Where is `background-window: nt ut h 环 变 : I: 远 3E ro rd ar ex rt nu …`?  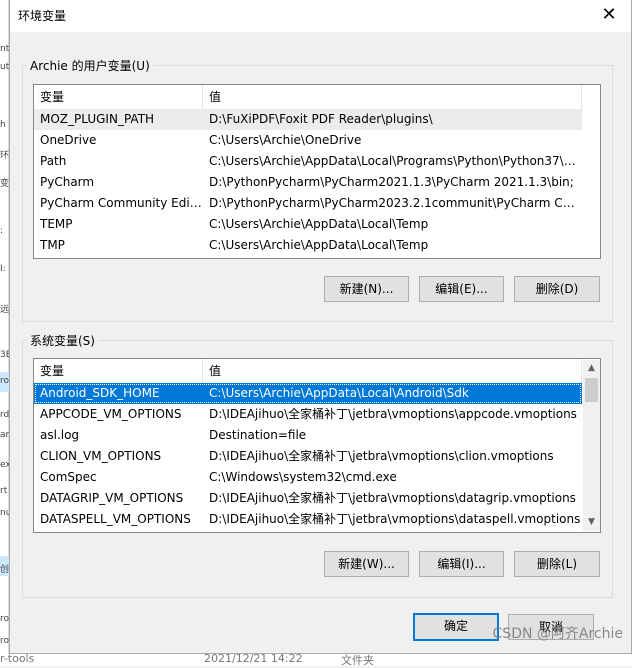
background-window: nt ut h 环 变 : I: 远 3E ro rd ar ex rt nu … is located at coordinates (4, 333).